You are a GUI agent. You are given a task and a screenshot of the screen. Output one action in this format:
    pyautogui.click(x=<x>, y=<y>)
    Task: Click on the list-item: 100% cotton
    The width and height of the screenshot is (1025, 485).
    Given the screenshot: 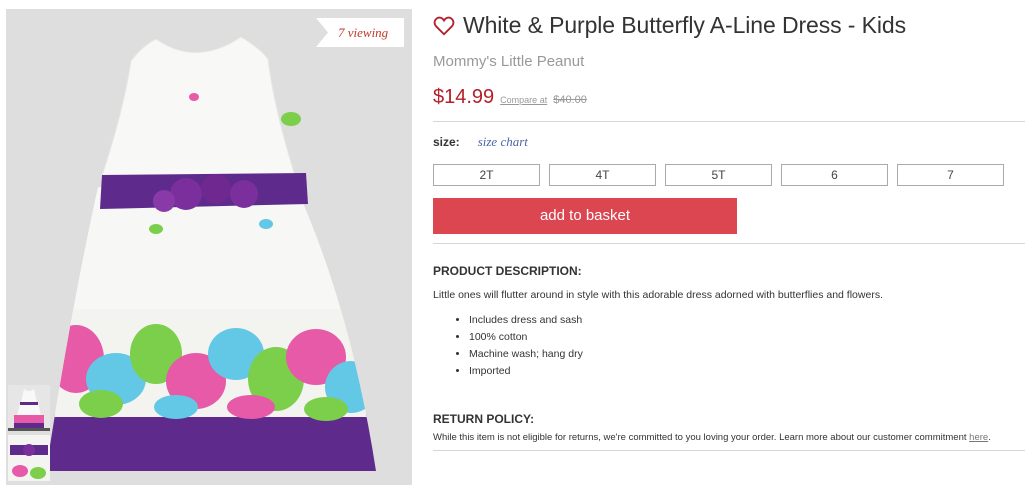 What is the action you would take?
    pyautogui.click(x=747, y=337)
    